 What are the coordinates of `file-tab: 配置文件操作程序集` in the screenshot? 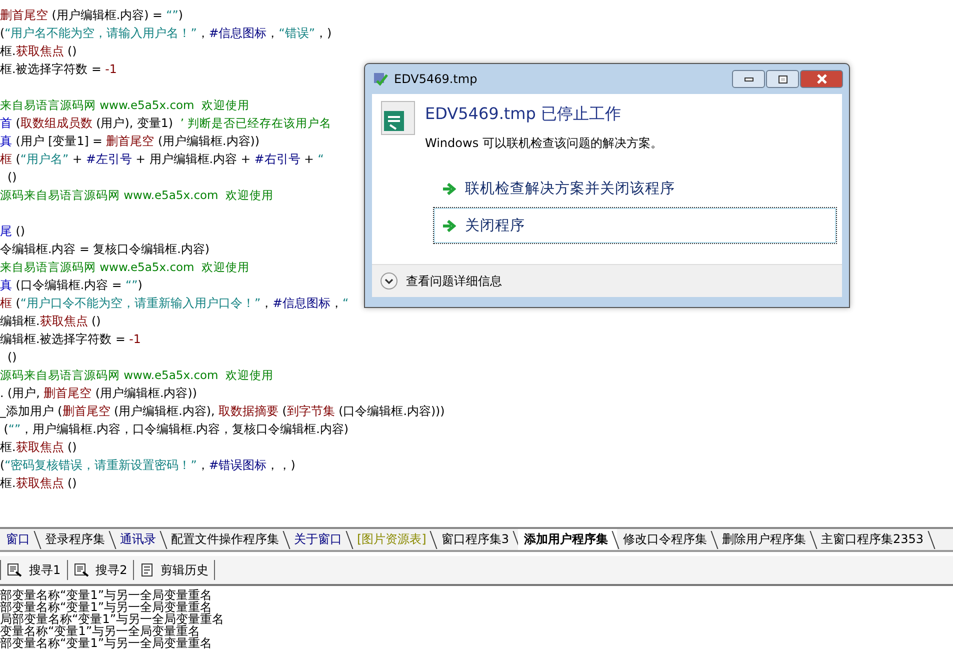 It's located at (226, 539).